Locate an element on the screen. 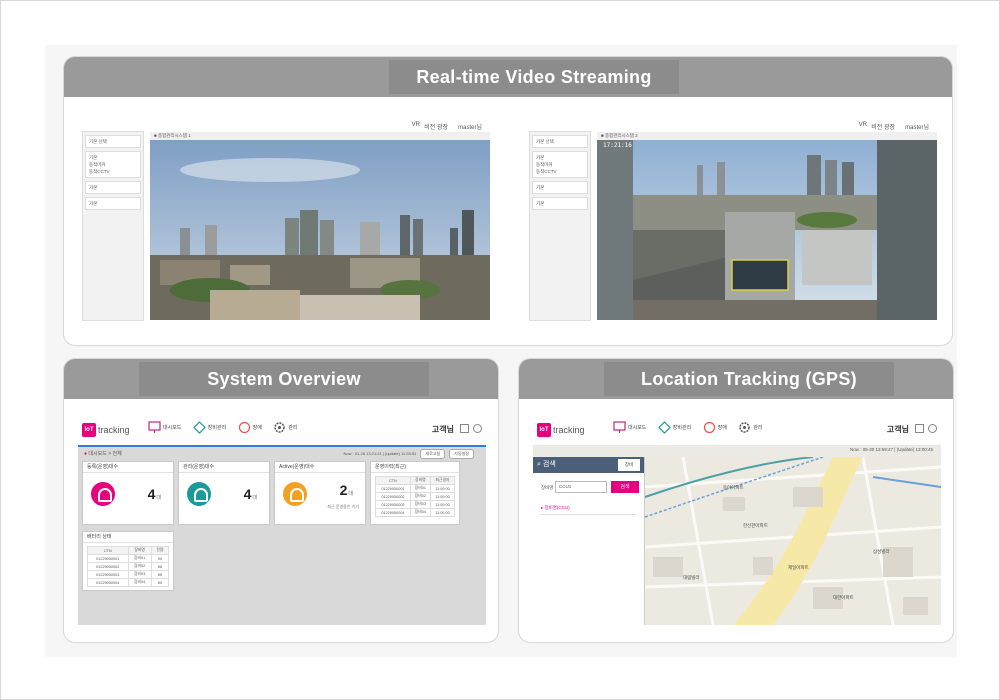 Image resolution: width=1000 pixels, height=700 pixels. search-header: ⌕ 검색 장비 is located at coordinates (588, 465).